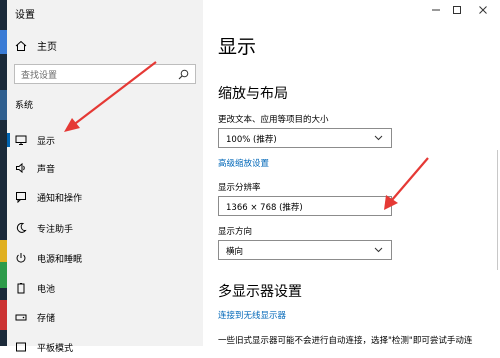 This screenshot has height=358, width=500. I want to click on maximize-button, so click(457, 10).